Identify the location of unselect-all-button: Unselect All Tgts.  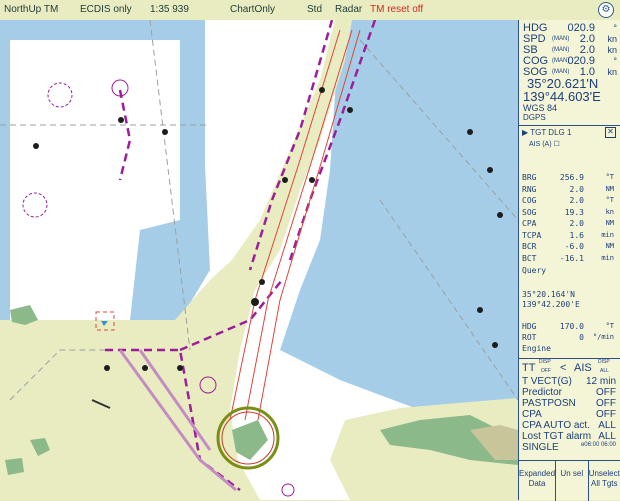
(604, 481).